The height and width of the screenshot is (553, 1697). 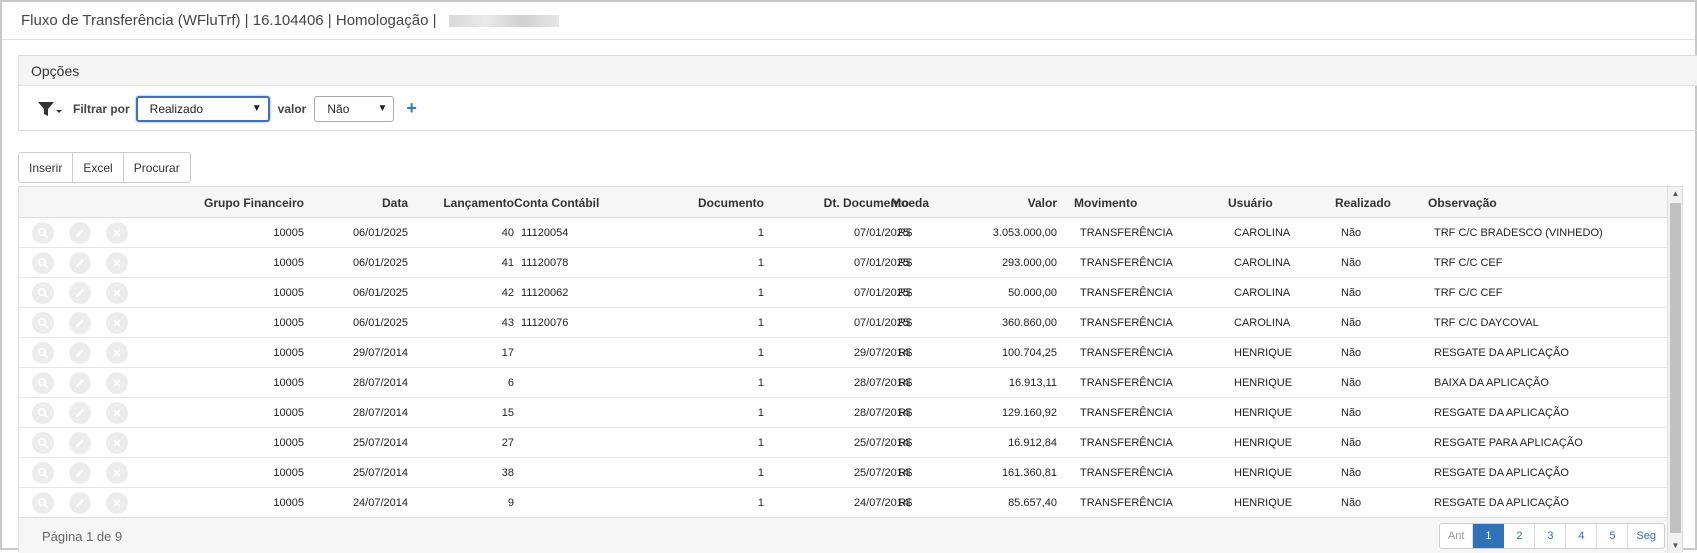 What do you see at coordinates (1262, 293) in the screenshot?
I see `cell-usuario: CAROLINA` at bounding box center [1262, 293].